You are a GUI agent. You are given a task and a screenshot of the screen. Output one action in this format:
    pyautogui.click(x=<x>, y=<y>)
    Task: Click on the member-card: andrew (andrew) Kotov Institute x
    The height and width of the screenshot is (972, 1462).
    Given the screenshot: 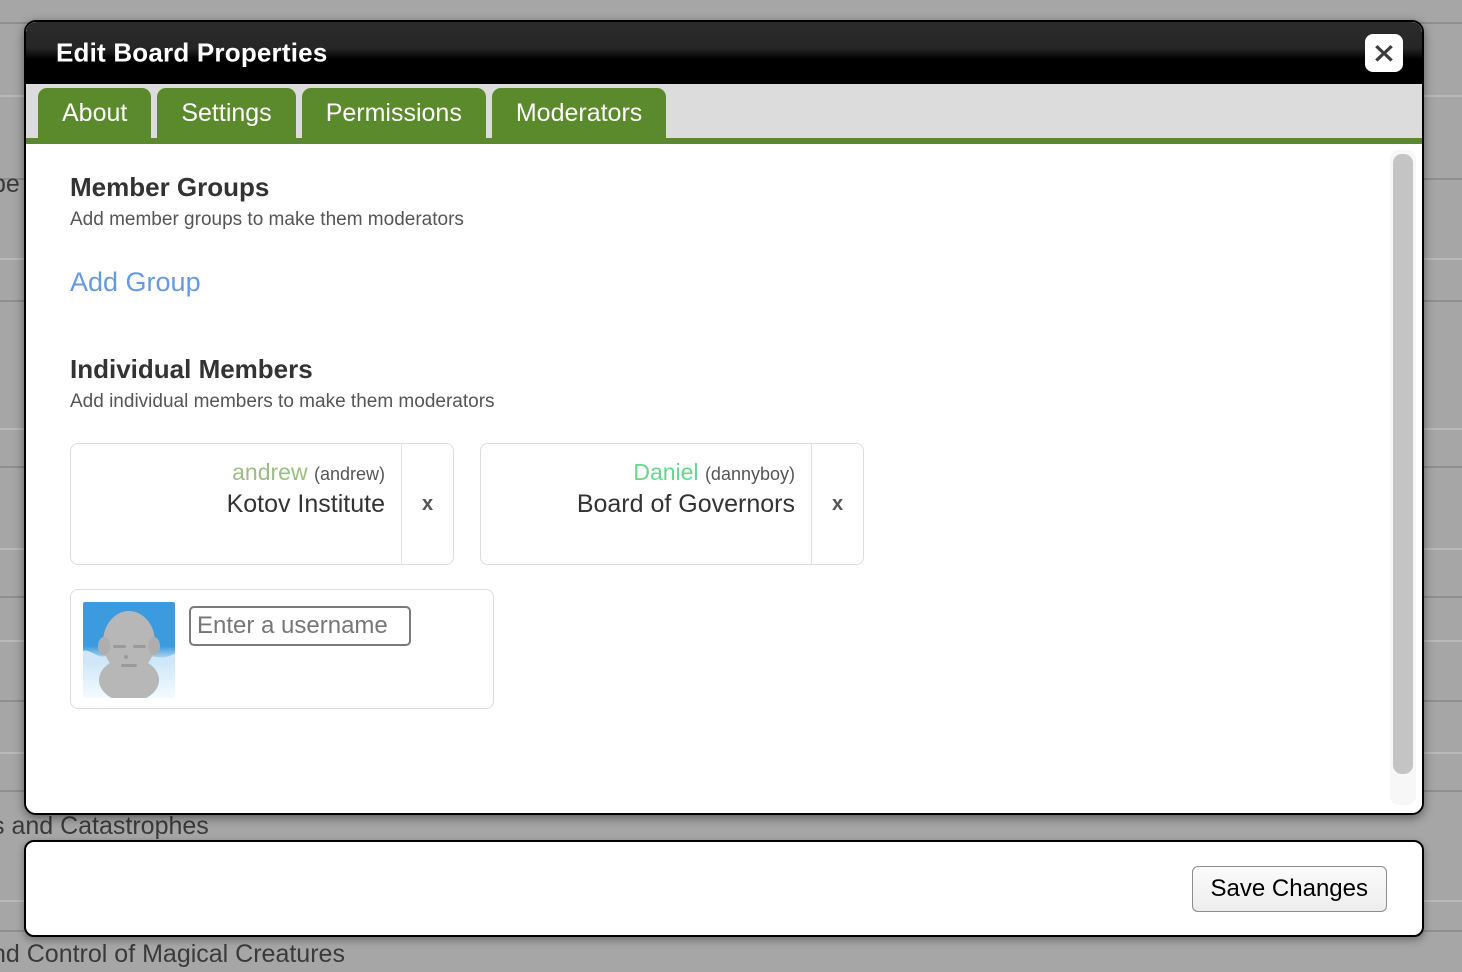 What is the action you would take?
    pyautogui.click(x=262, y=504)
    